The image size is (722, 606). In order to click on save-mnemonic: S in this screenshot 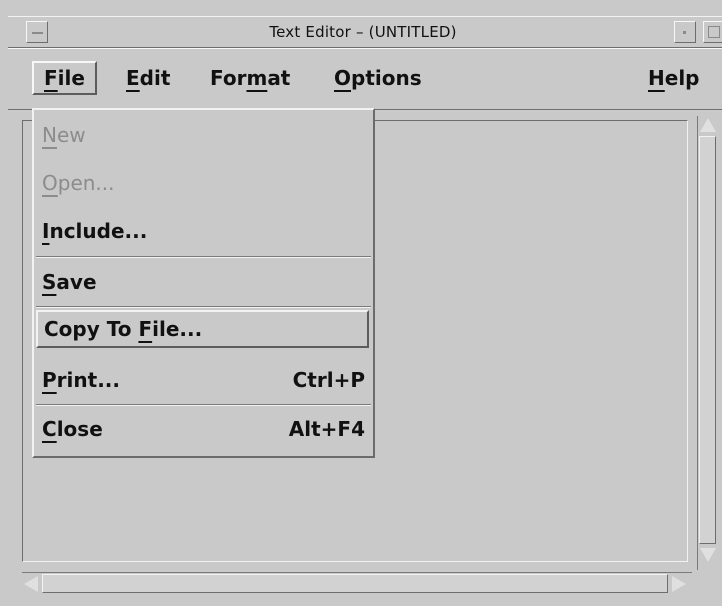, I will do `click(49, 282)`.